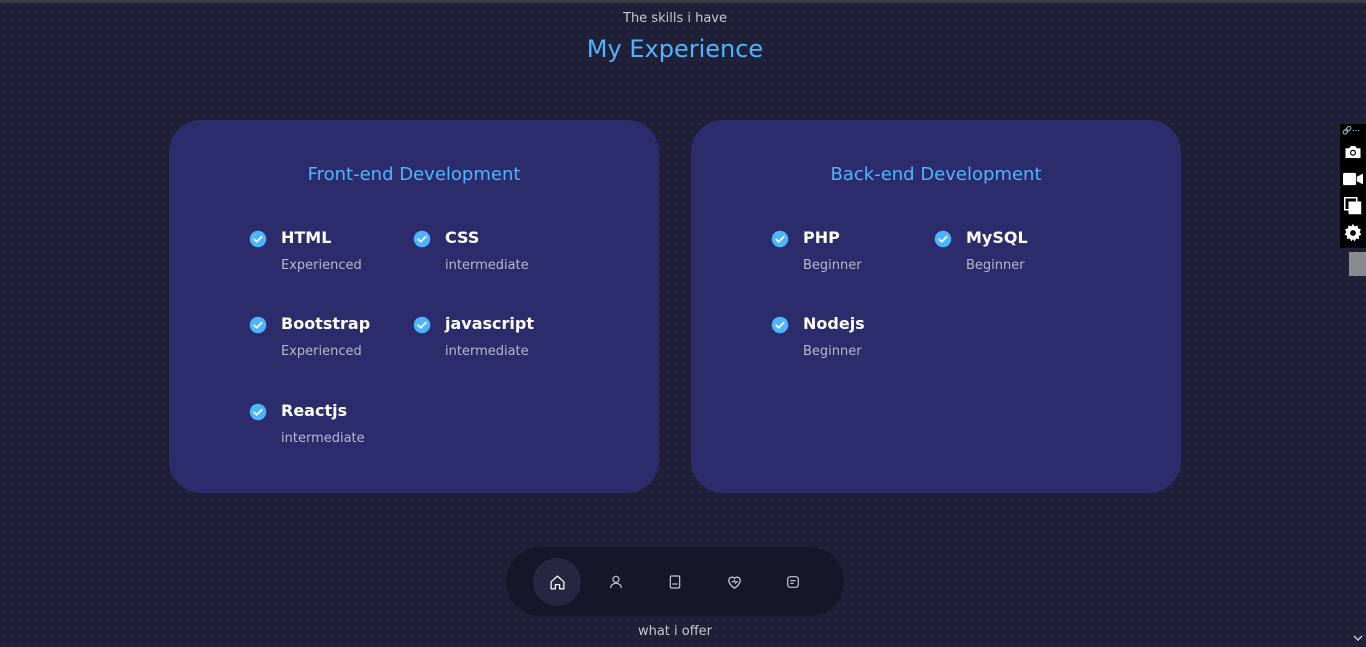 The width and height of the screenshot is (1366, 647). I want to click on skill-name: javascript, so click(489, 323).